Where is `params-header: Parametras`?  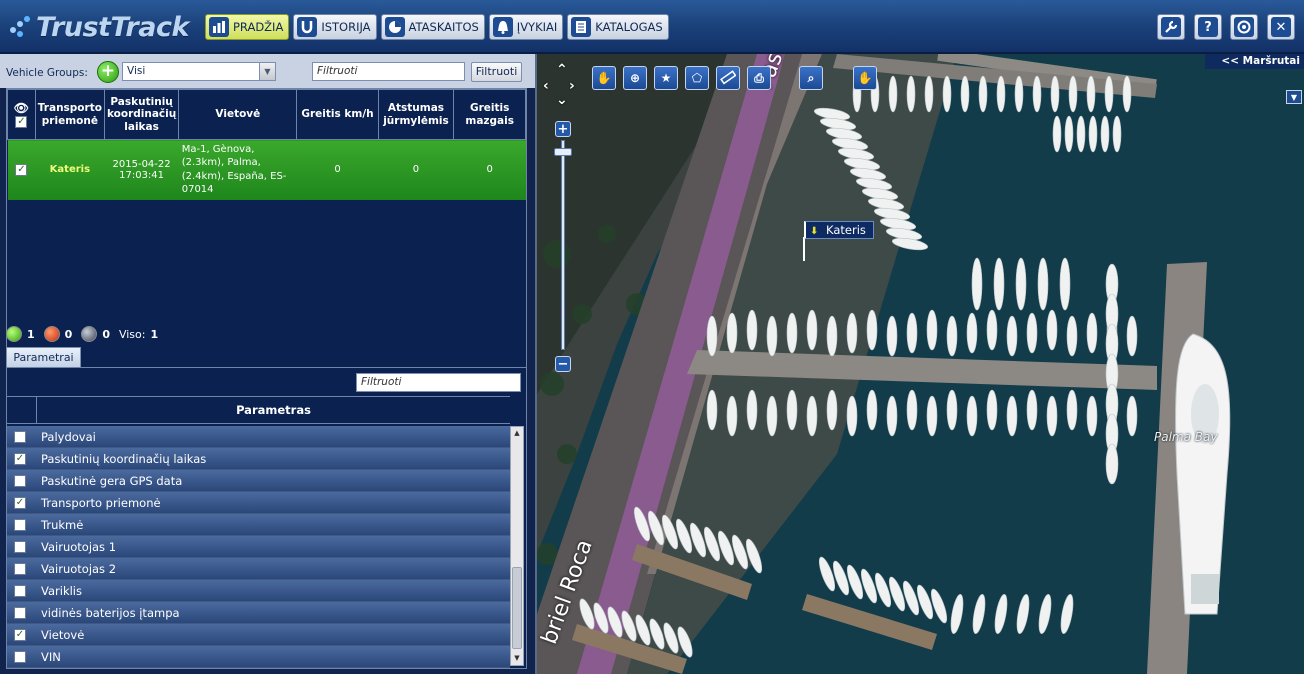 params-header: Parametras is located at coordinates (258, 410).